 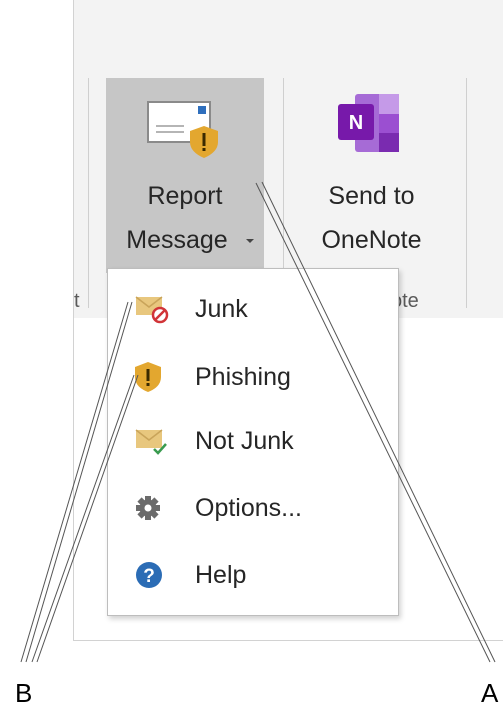 What do you see at coordinates (148, 508) in the screenshot?
I see `gear-icon` at bounding box center [148, 508].